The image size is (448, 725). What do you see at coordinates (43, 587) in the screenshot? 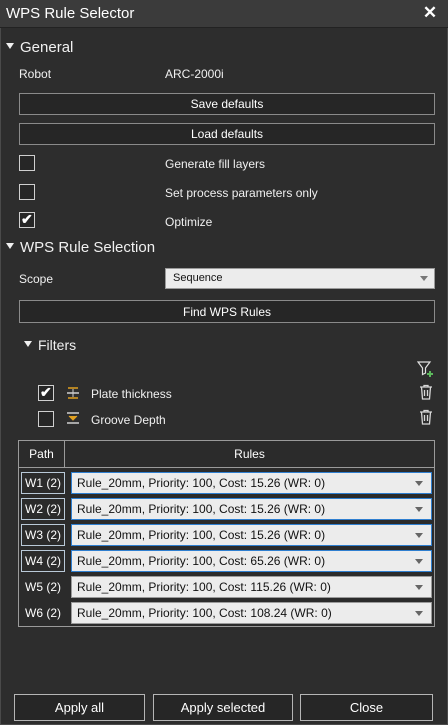
I see `row-path-cell: W5 (2)` at bounding box center [43, 587].